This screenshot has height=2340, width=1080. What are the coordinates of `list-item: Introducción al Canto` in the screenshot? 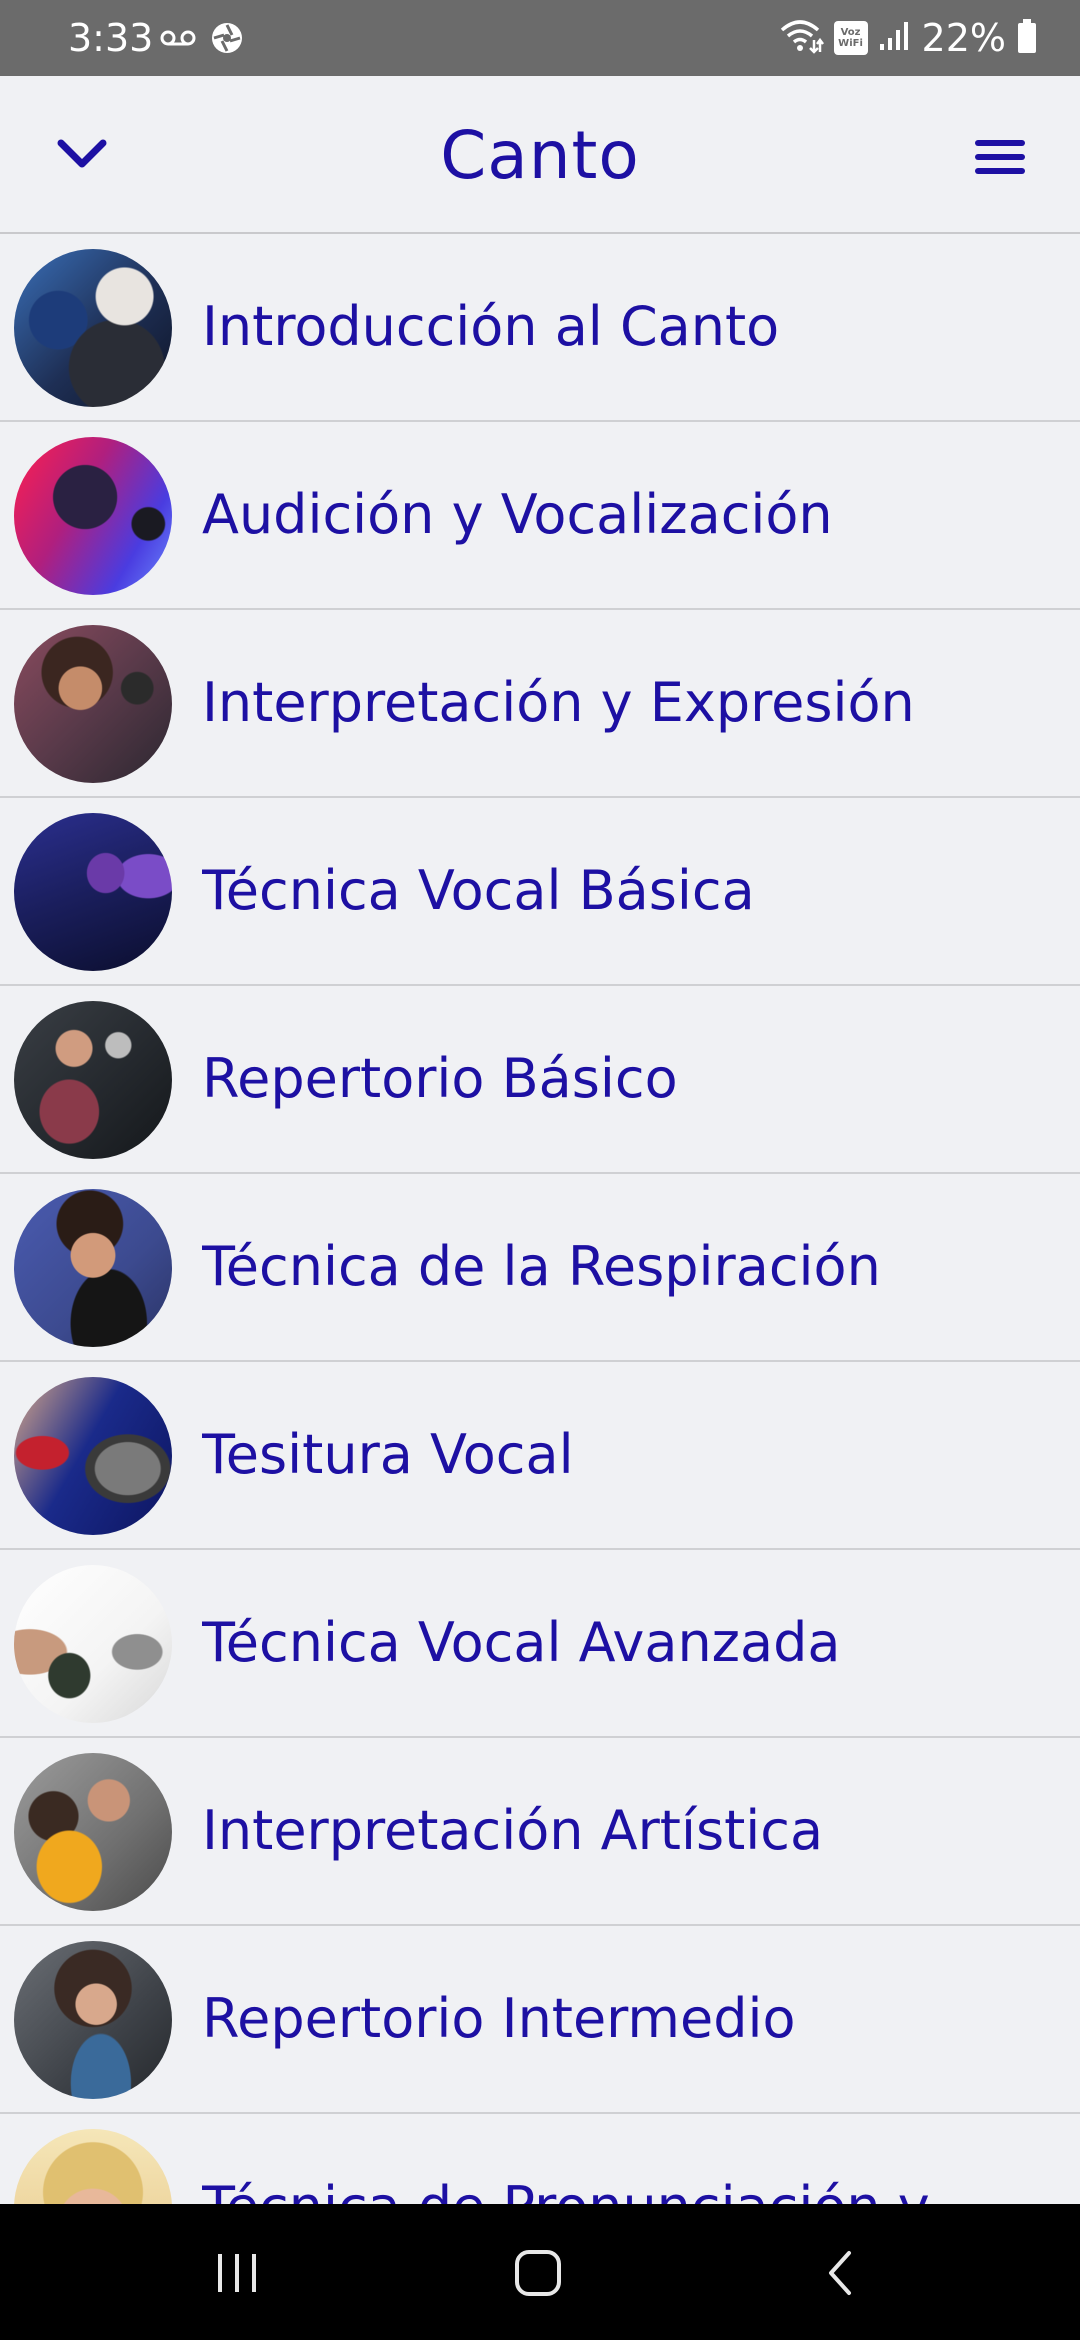 It's located at (540, 328).